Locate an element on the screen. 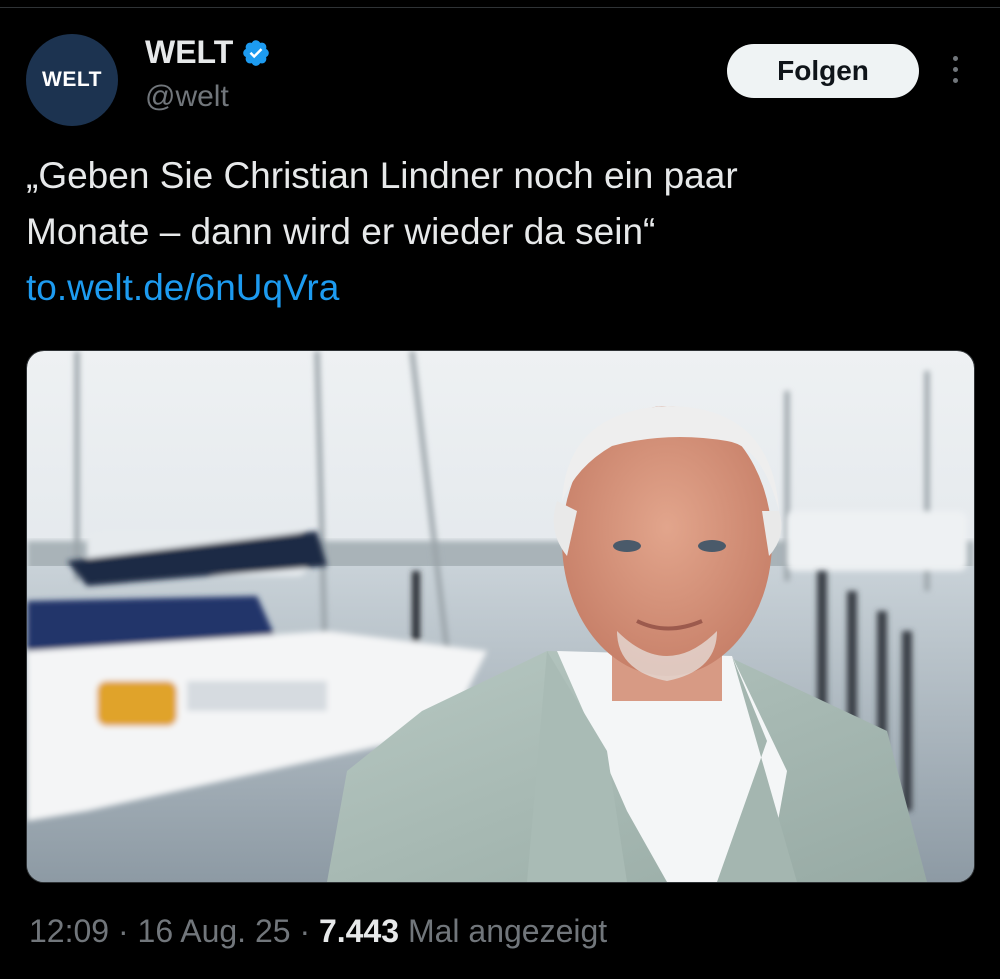  tweet-time: 12:09 is located at coordinates (69, 931).